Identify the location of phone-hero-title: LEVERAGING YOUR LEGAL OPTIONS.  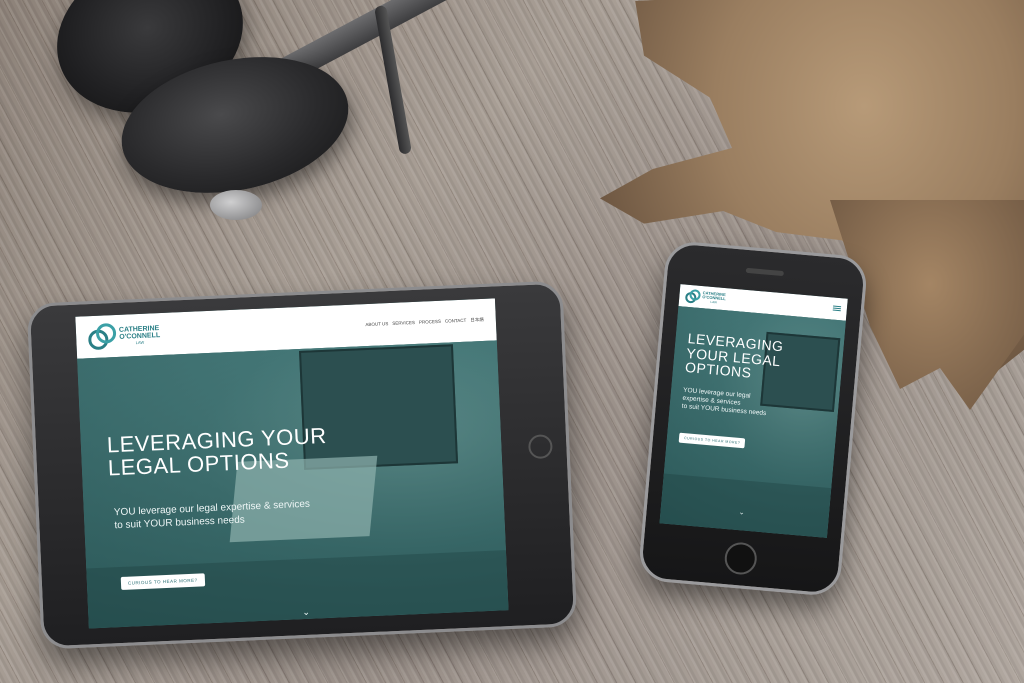
(734, 356).